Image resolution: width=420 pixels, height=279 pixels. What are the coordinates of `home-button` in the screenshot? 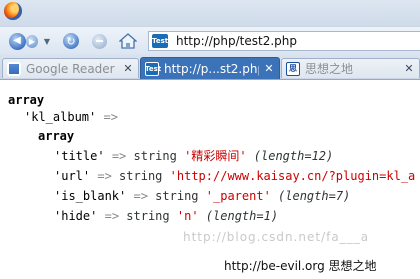 It's located at (128, 41).